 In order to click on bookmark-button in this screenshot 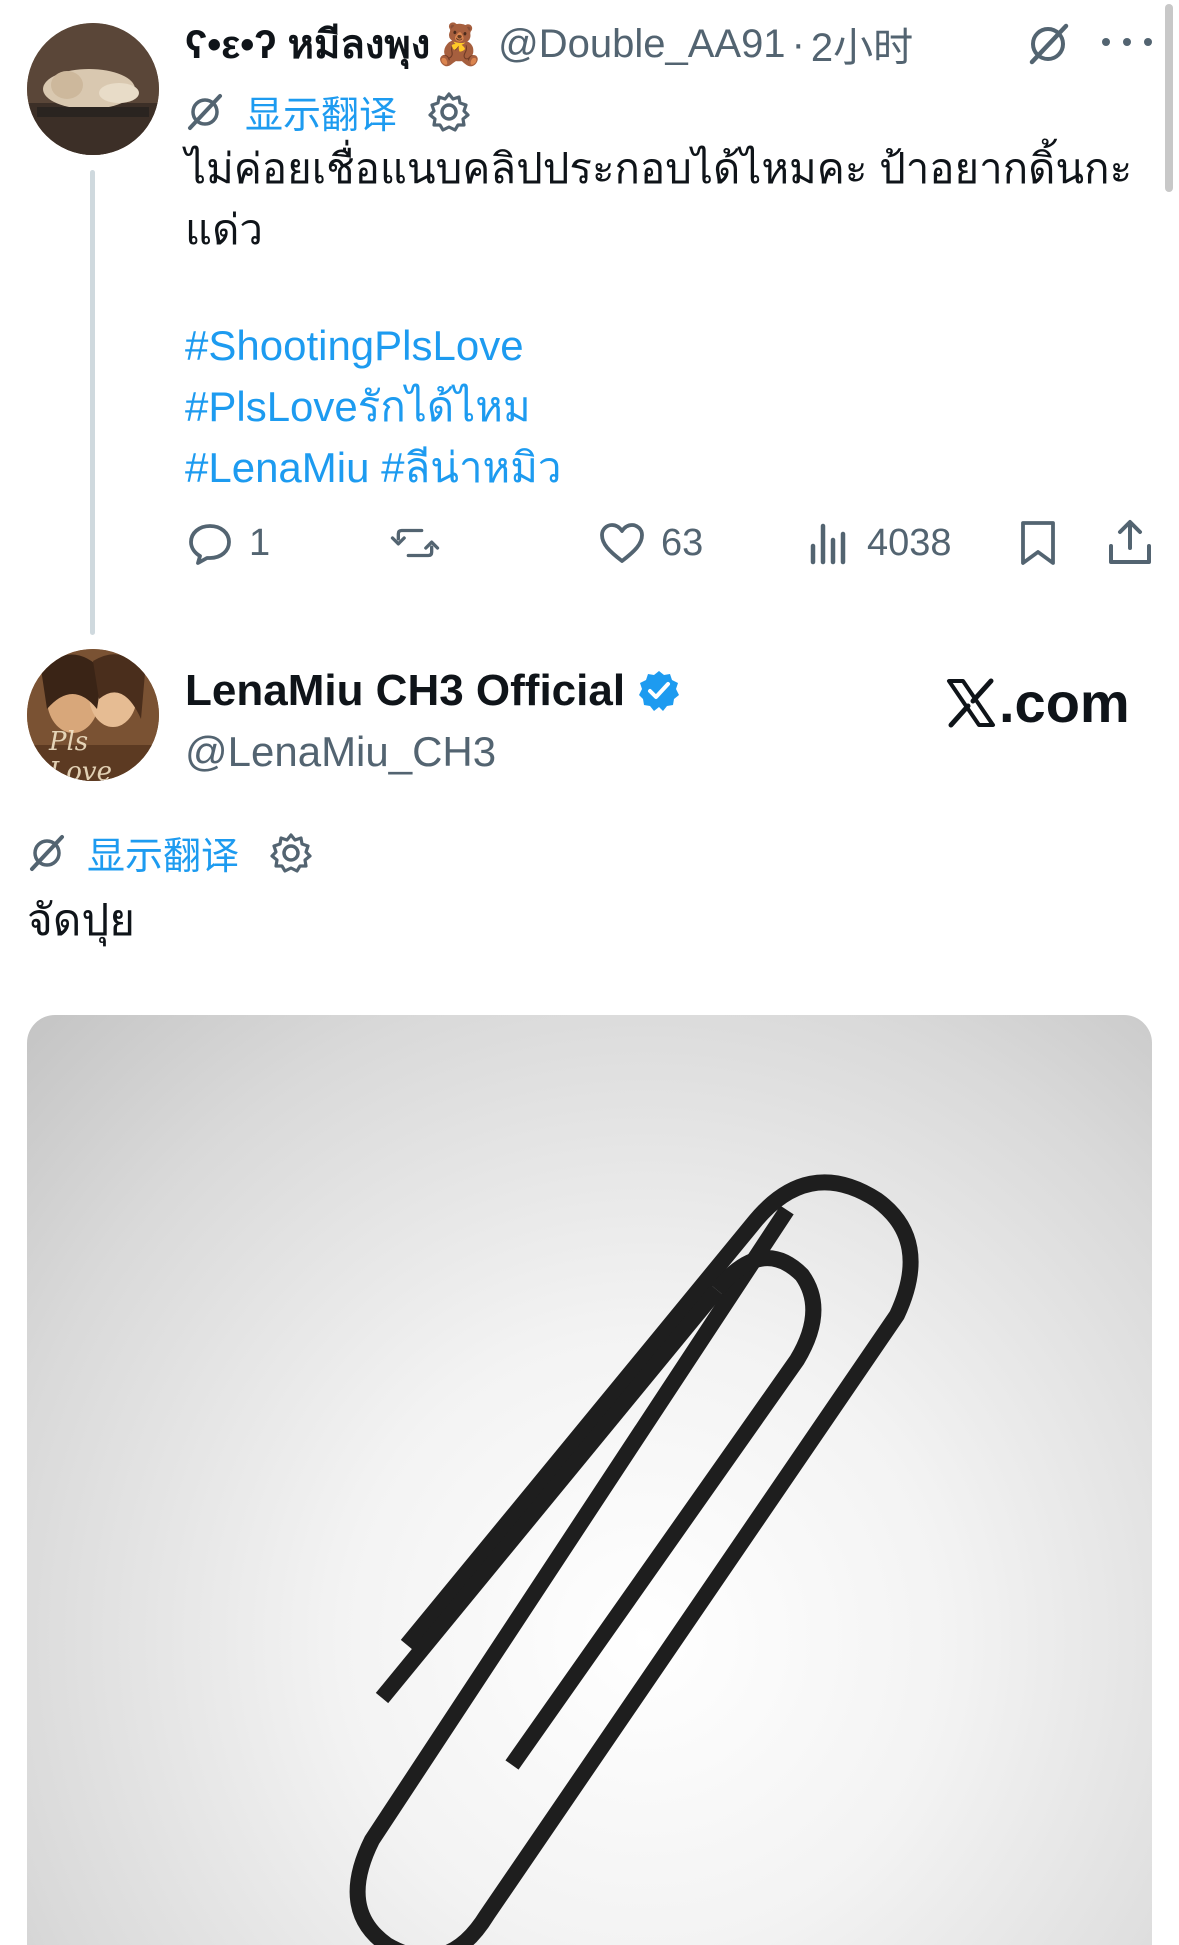, I will do `click(1038, 543)`.